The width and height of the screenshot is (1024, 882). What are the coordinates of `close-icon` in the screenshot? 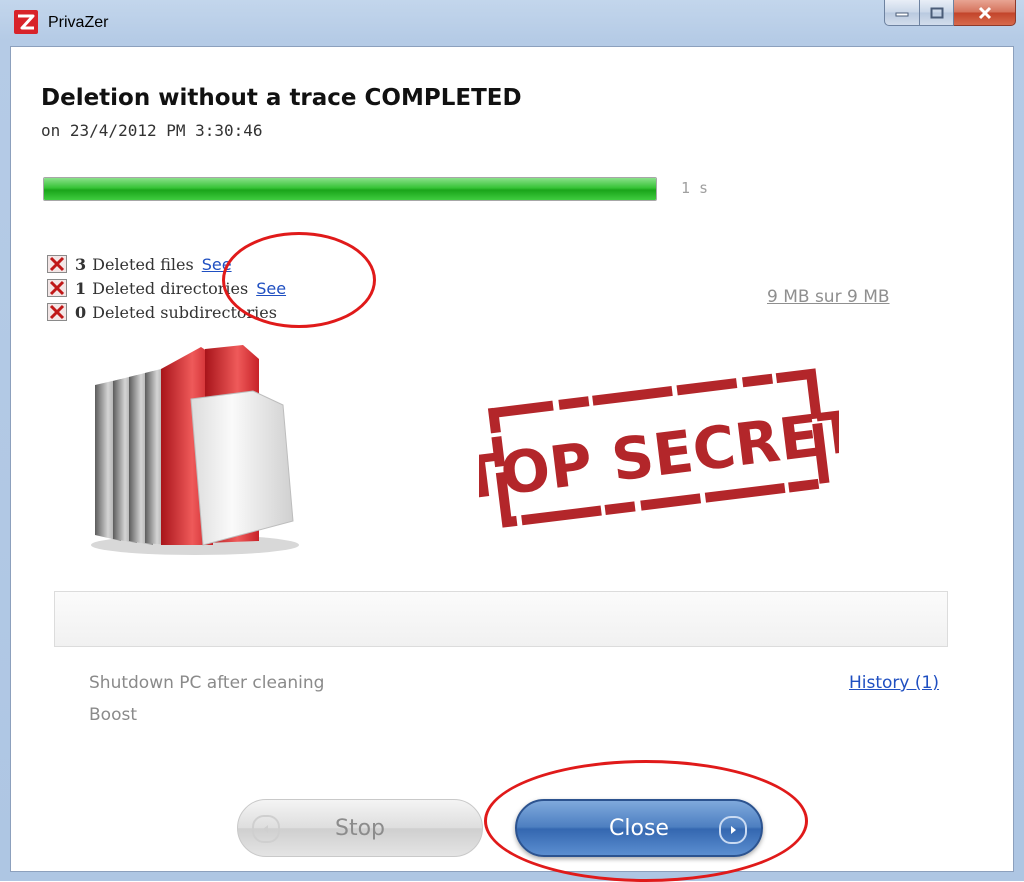 It's located at (984, 12).